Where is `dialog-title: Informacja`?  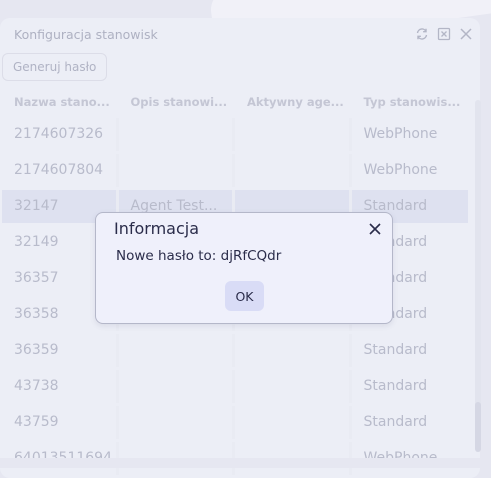 dialog-title: Informacja is located at coordinates (157, 228).